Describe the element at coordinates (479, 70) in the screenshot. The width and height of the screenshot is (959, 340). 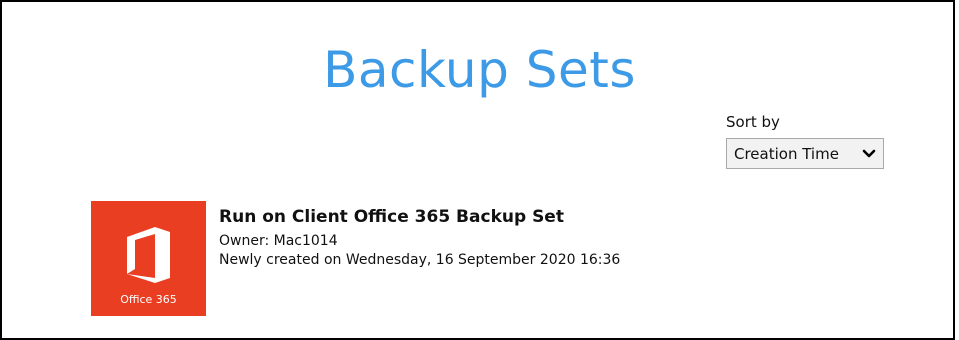
I see `page-title: Backup Sets` at that location.